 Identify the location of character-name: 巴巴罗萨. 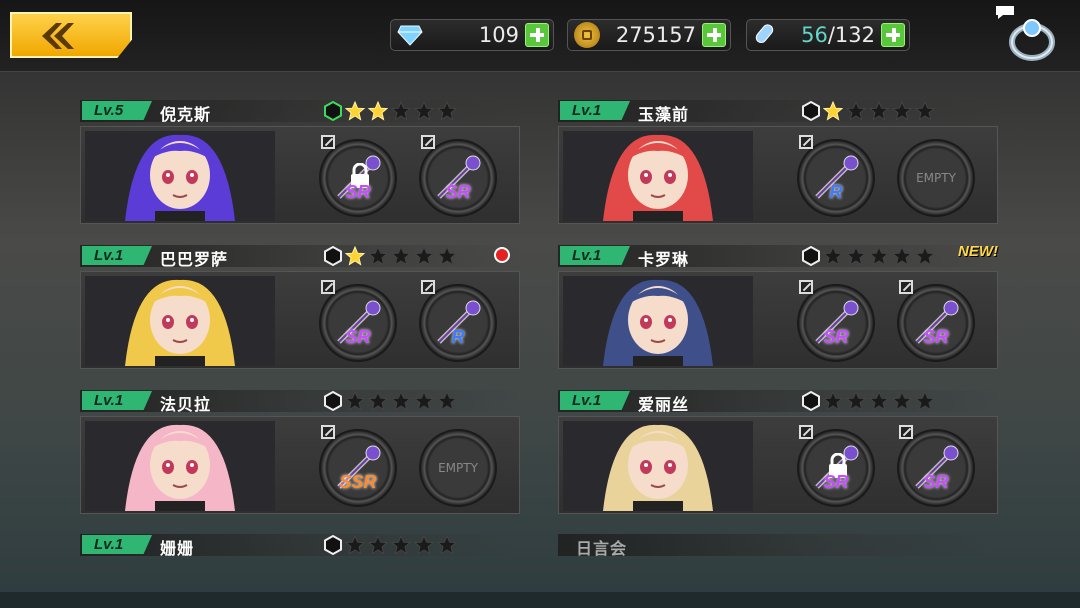
(194, 259).